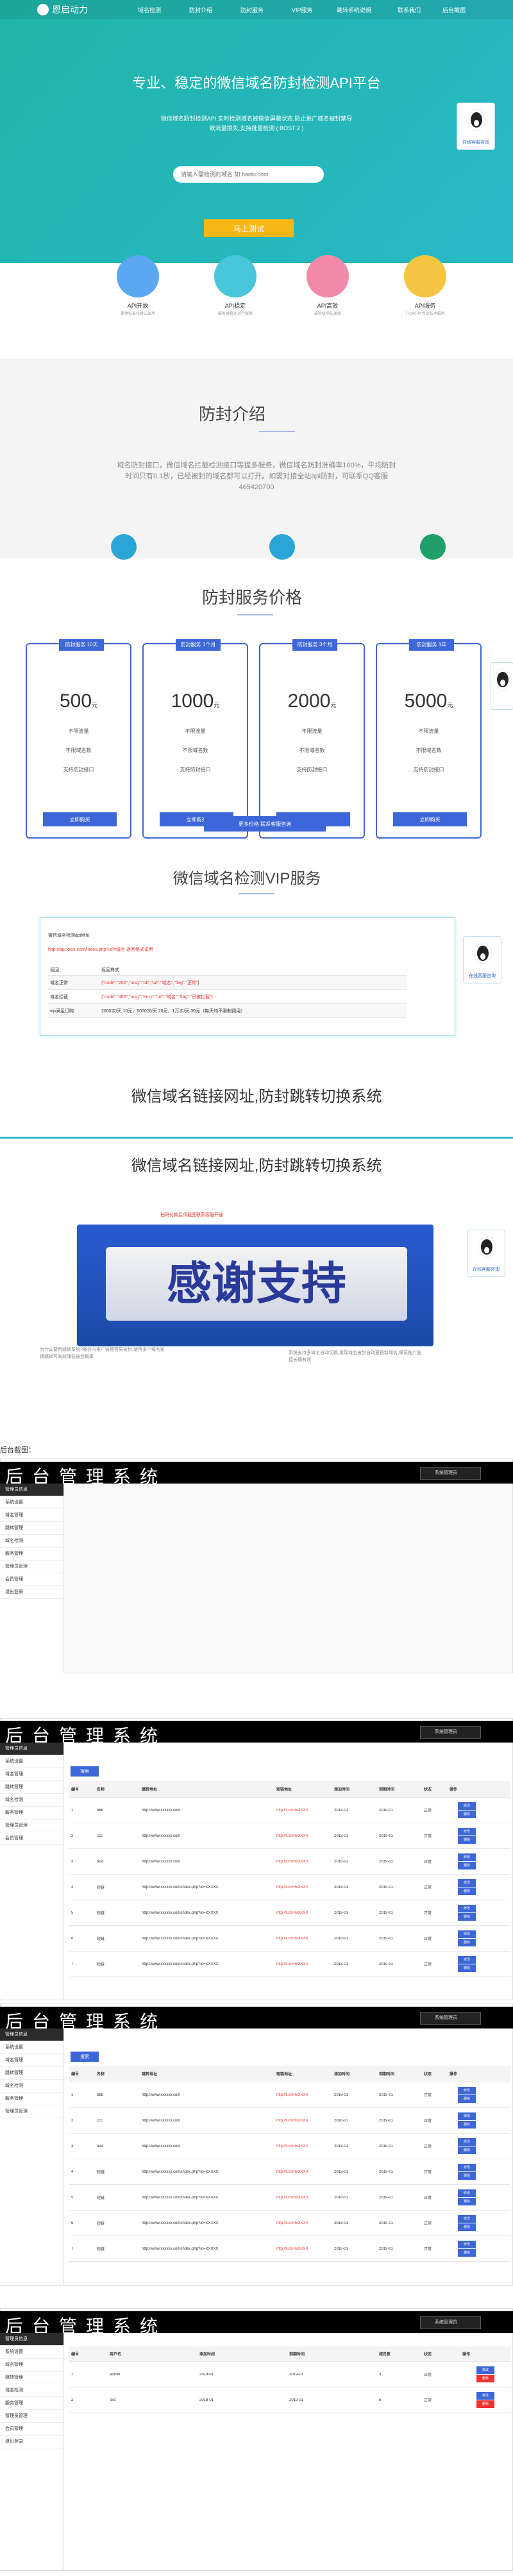 This screenshot has height=2576, width=513. Describe the element at coordinates (149, 10) in the screenshot. I see `nav-item-1: 域名检测` at that location.